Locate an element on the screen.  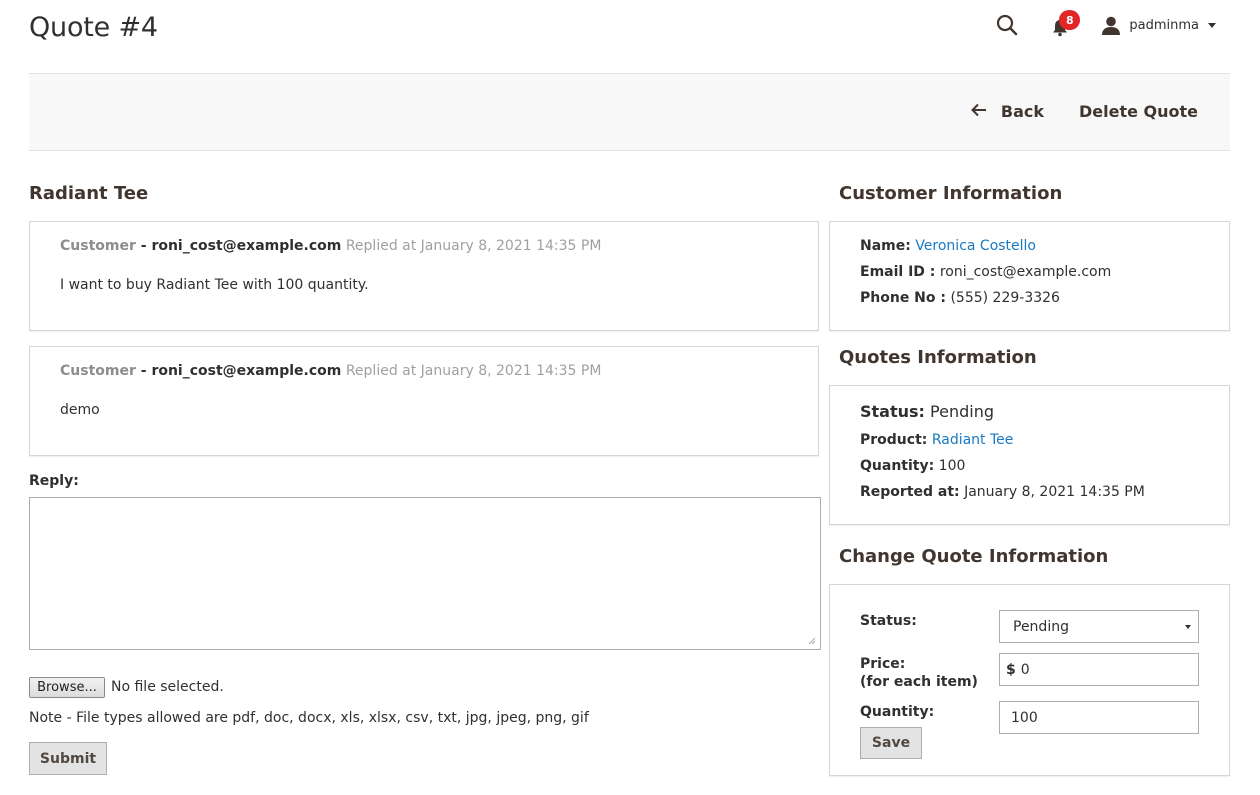
price-label-group: Price: (for each item) is located at coordinates (919, 673).